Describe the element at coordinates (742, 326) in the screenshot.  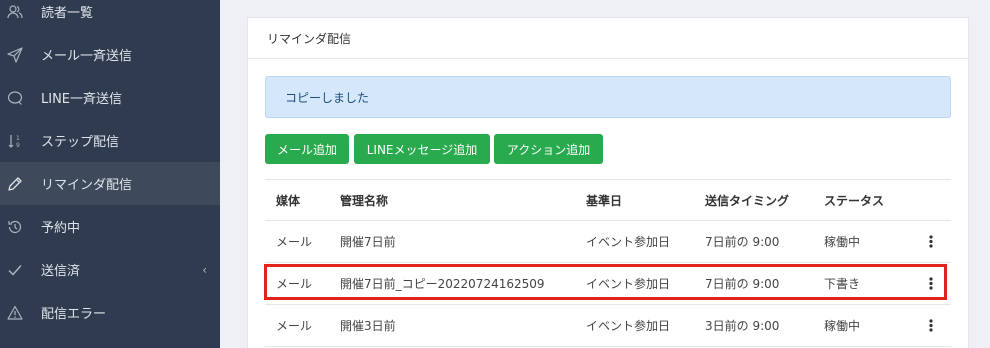
I see `cell-timing: 3日前の 9:00` at that location.